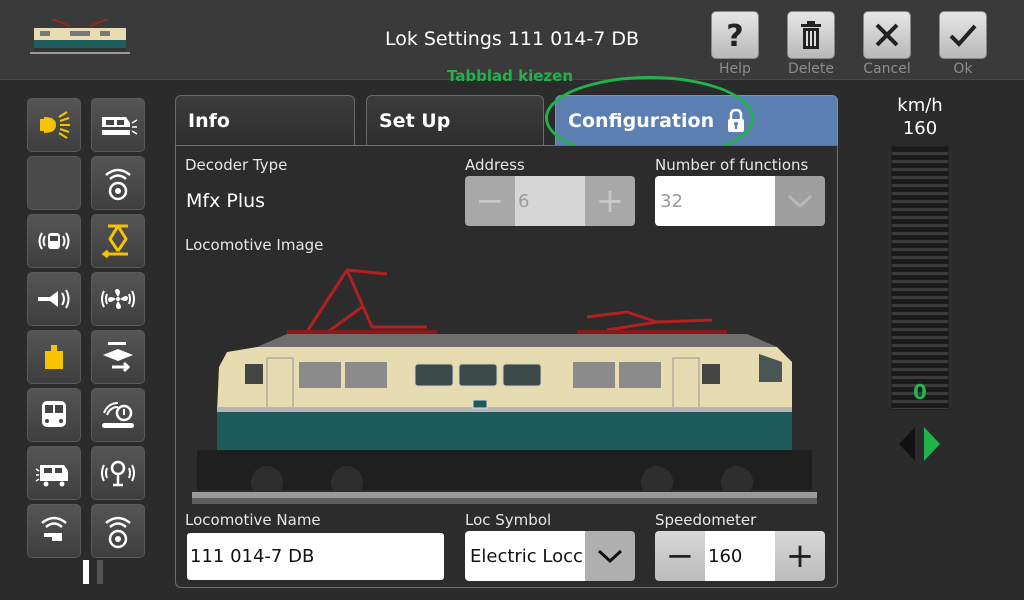 The height and width of the screenshot is (600, 1024). I want to click on loc-symbol-select: Electric Locc, so click(550, 556).